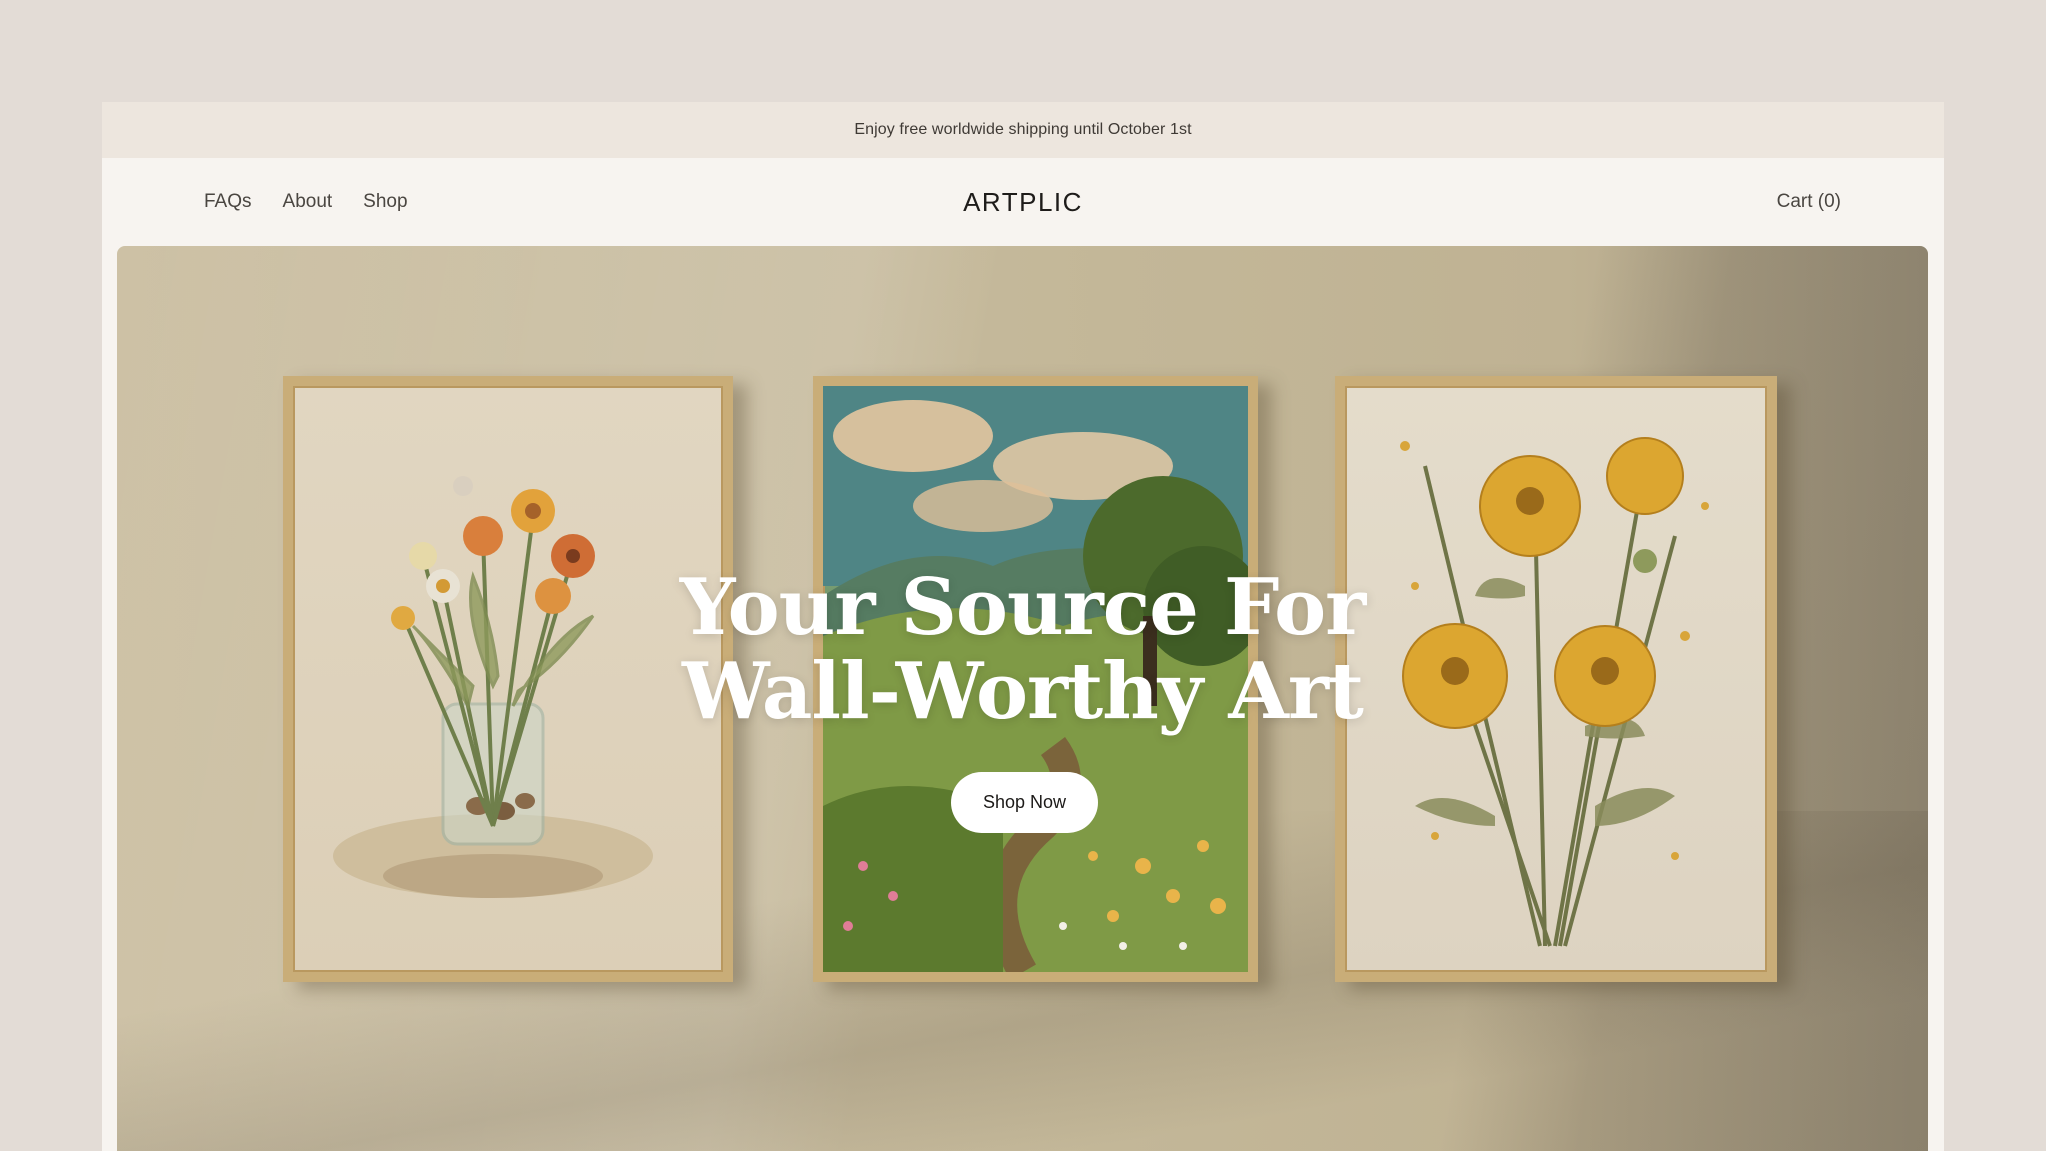 This screenshot has width=2046, height=1151. I want to click on hero-headline-line-2: Wall-Worthy Art, so click(1023, 691).